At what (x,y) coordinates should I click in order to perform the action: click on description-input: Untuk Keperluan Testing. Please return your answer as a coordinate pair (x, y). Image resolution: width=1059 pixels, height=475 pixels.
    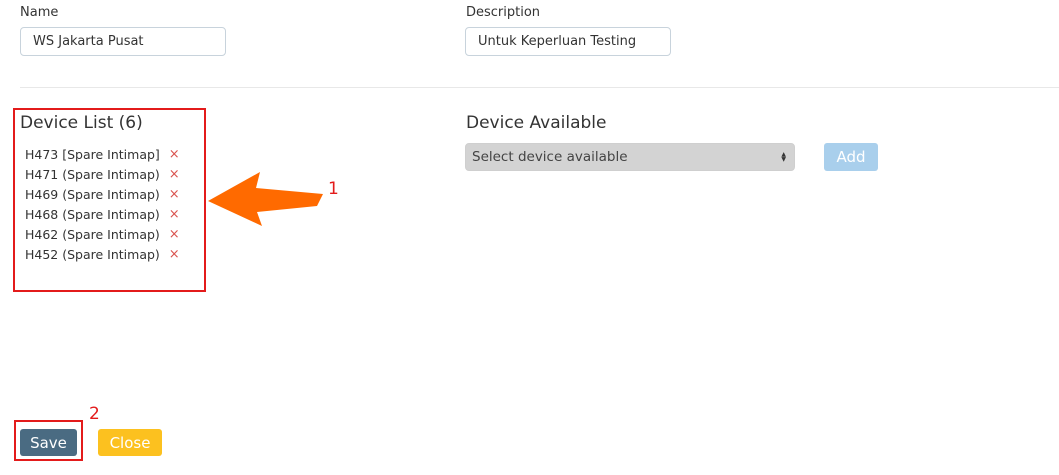
    Looking at the image, I should click on (568, 41).